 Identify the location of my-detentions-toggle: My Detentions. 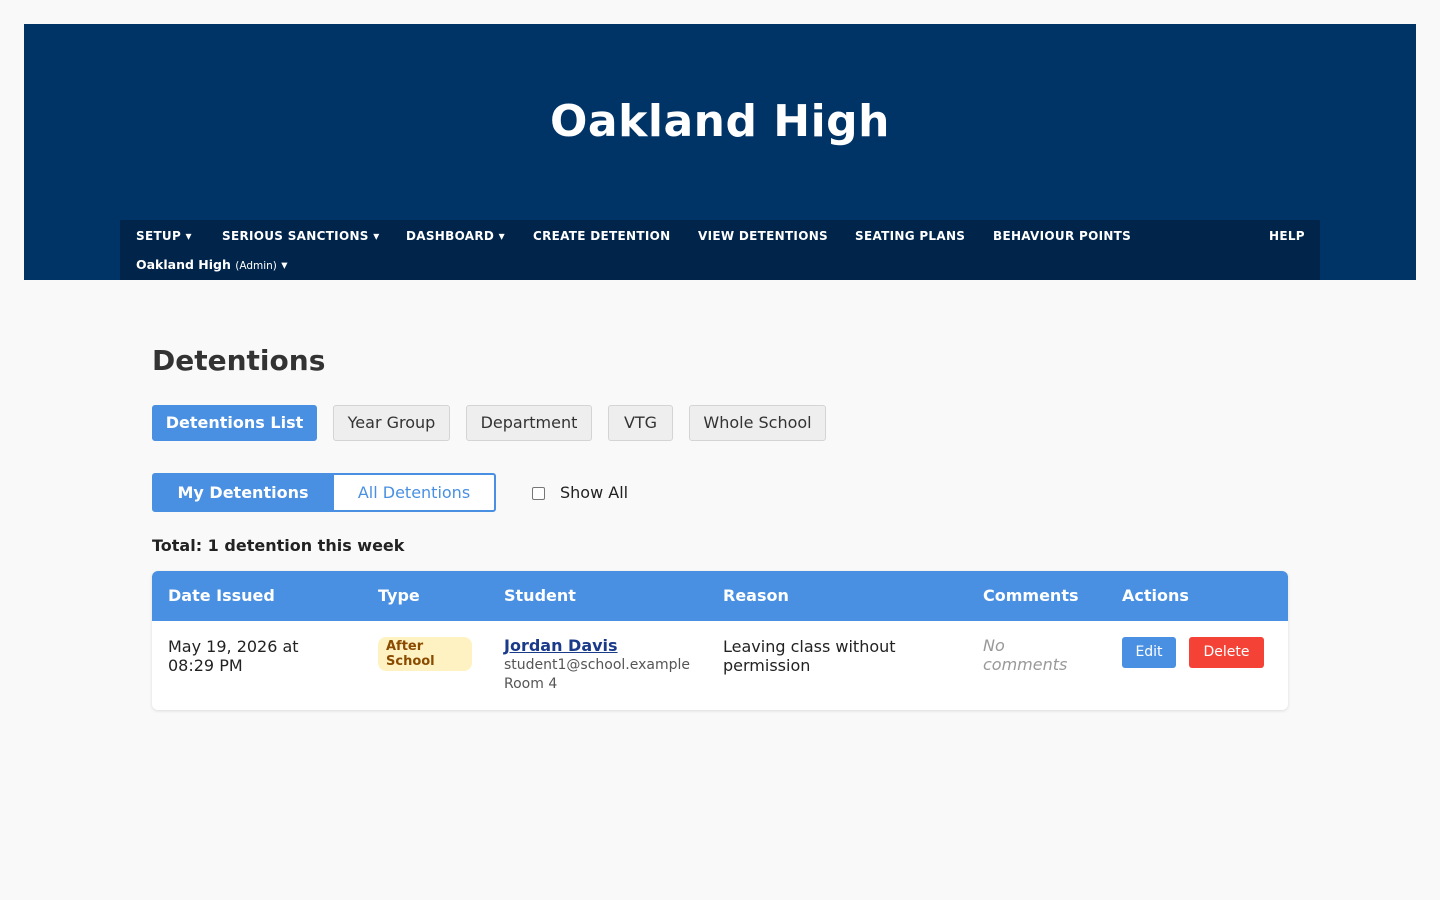
(243, 492).